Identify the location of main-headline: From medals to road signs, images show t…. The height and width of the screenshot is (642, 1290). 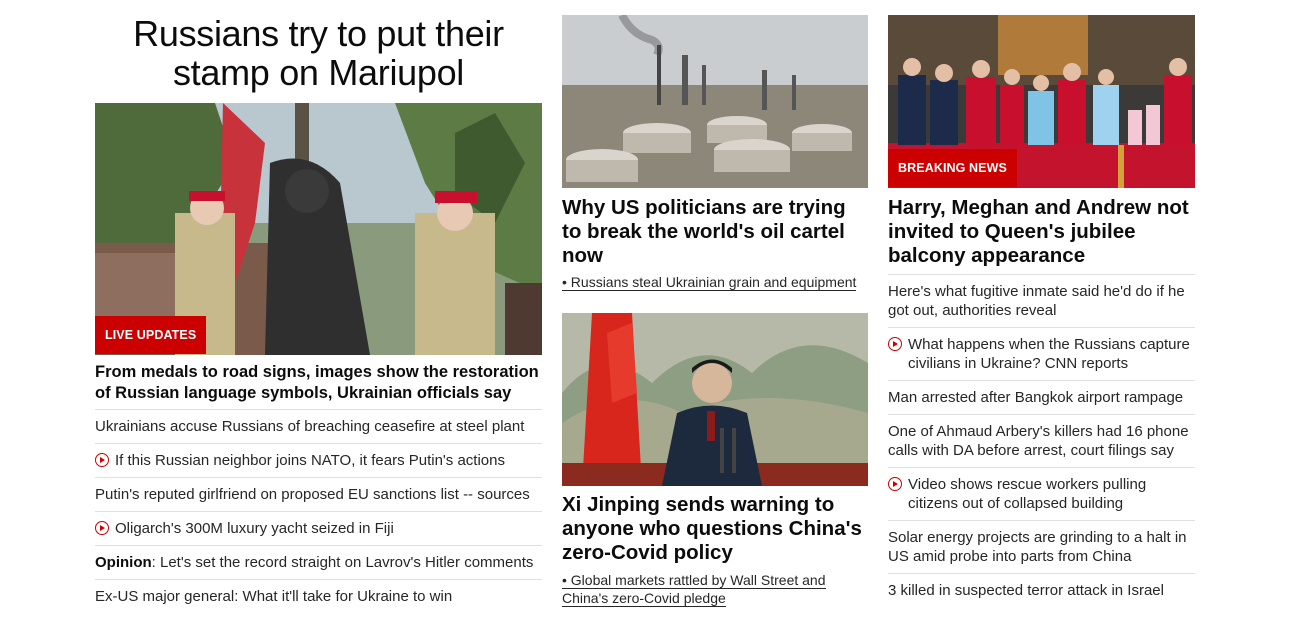
(320, 382).